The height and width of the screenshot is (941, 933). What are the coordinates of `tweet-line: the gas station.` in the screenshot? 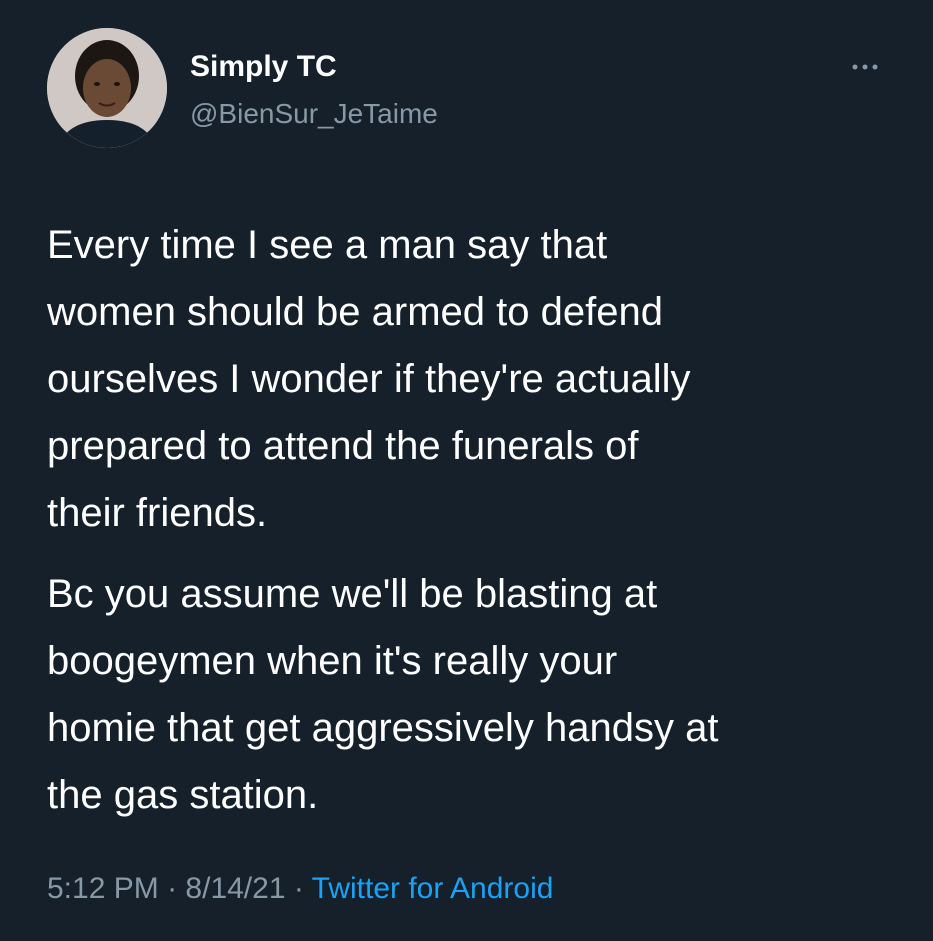 It's located at (183, 795).